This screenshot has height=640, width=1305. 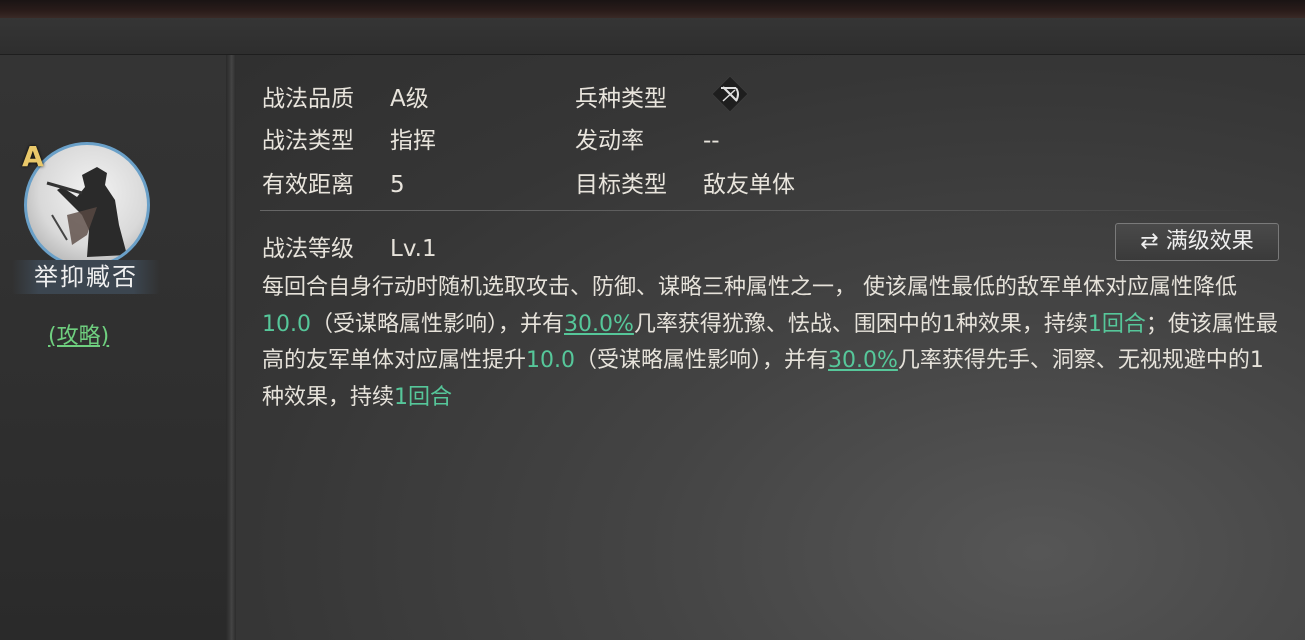 What do you see at coordinates (621, 99) in the screenshot?
I see `troop-label: 兵种类型` at bounding box center [621, 99].